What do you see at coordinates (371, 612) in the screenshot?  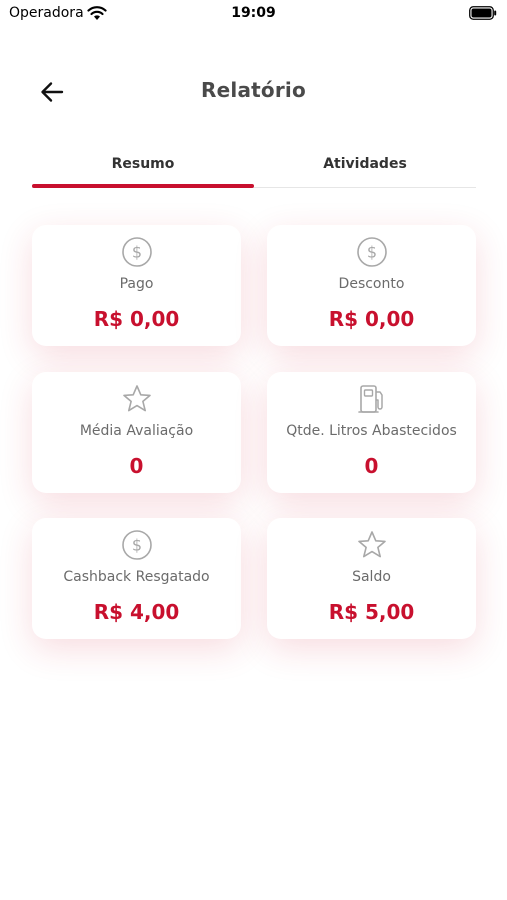 I see `card-value: R$ 5,00` at bounding box center [371, 612].